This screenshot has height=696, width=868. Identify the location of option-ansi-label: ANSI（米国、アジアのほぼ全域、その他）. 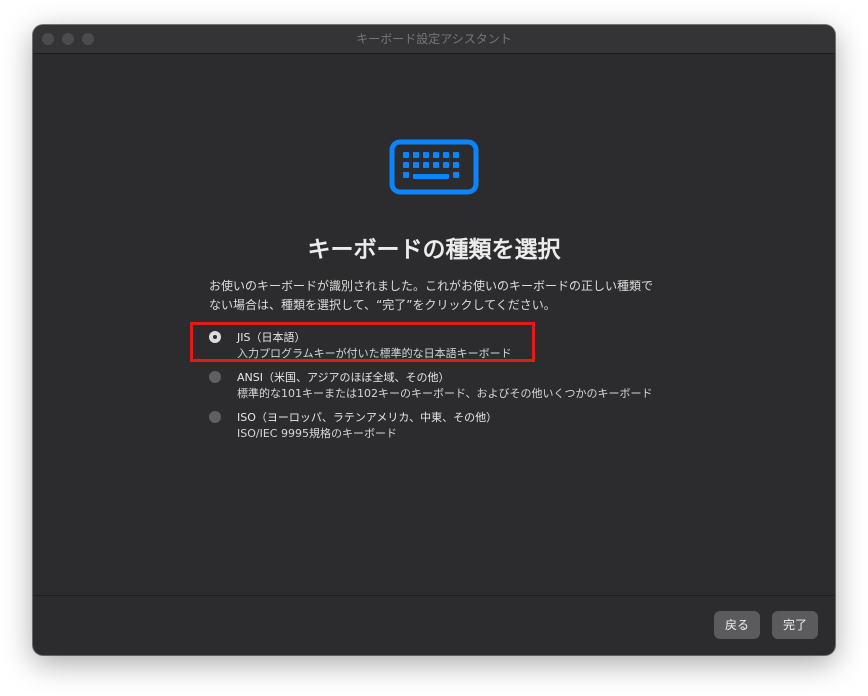
(343, 377).